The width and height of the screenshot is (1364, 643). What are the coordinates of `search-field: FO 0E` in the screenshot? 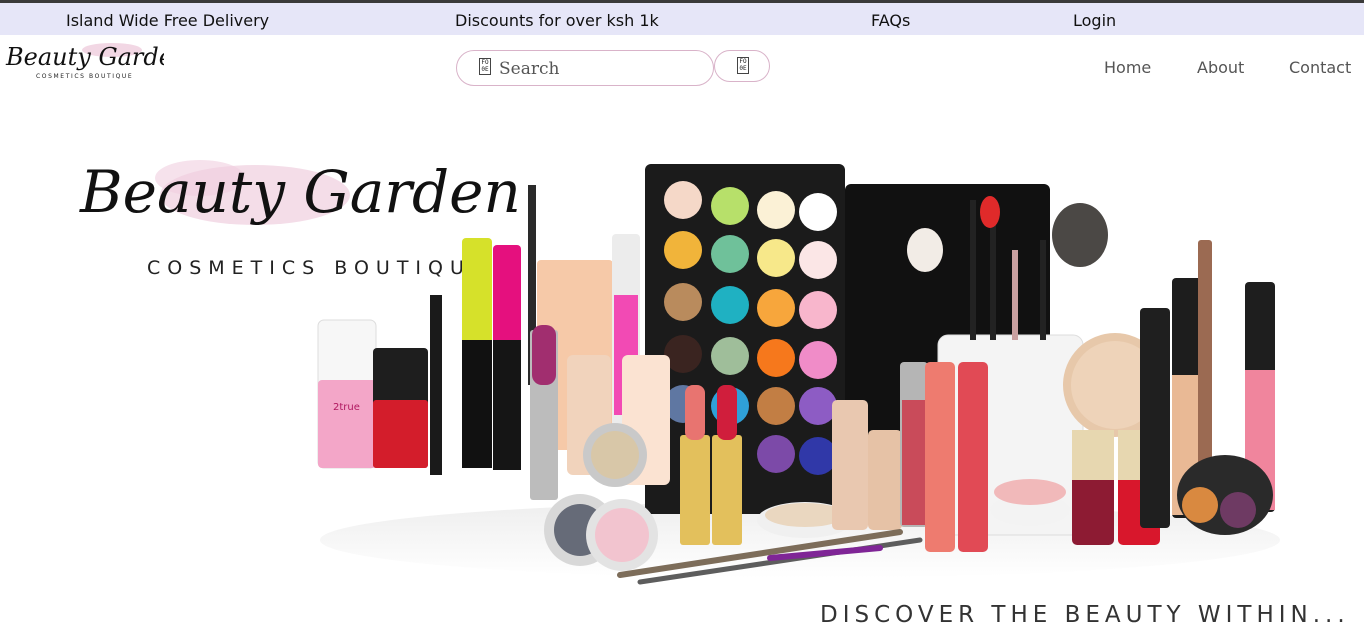 It's located at (585, 68).